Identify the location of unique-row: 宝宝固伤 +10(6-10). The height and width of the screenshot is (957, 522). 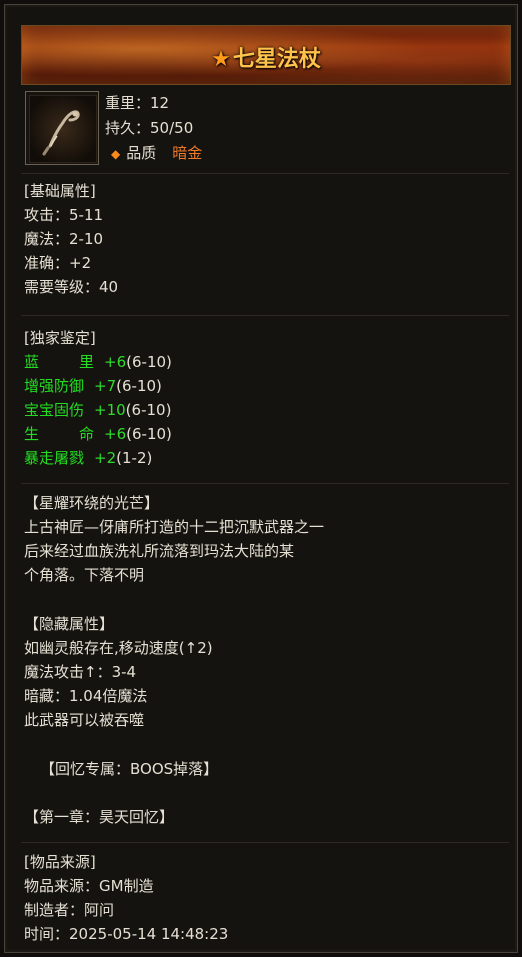
(98, 410).